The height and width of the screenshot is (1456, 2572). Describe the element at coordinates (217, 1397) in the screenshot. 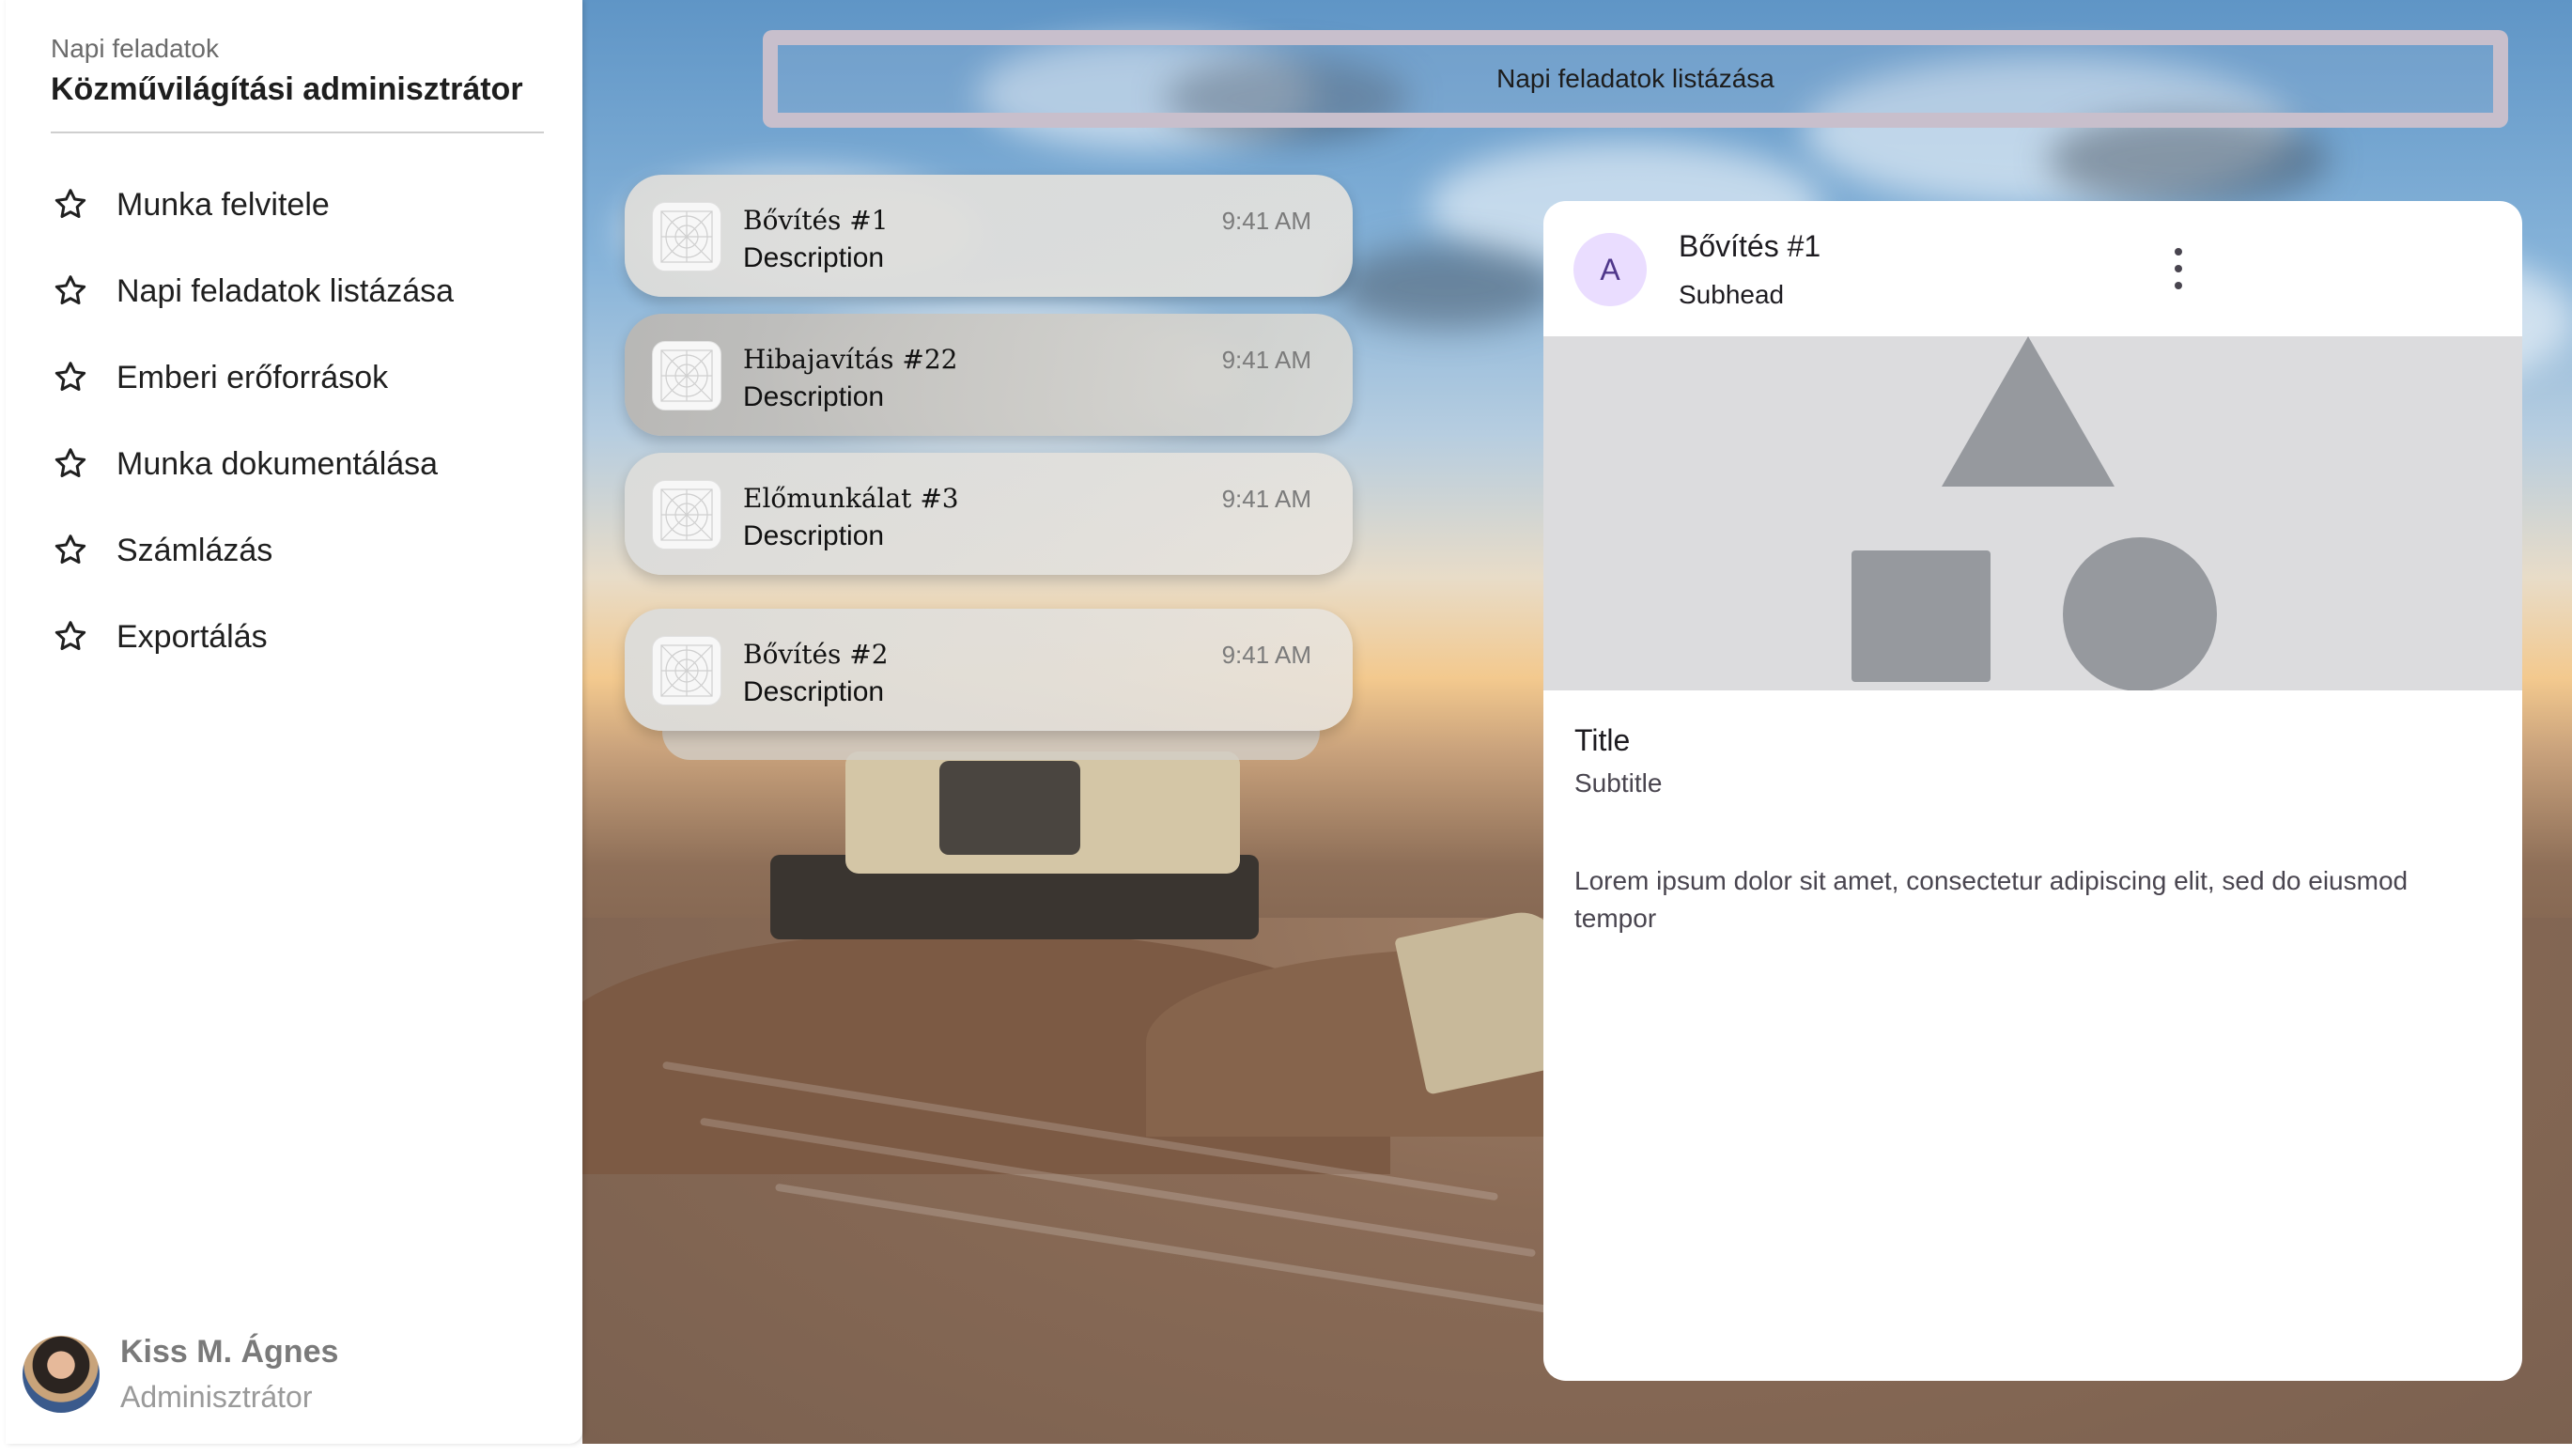

I see `user-role: Adminisztrátor` at that location.